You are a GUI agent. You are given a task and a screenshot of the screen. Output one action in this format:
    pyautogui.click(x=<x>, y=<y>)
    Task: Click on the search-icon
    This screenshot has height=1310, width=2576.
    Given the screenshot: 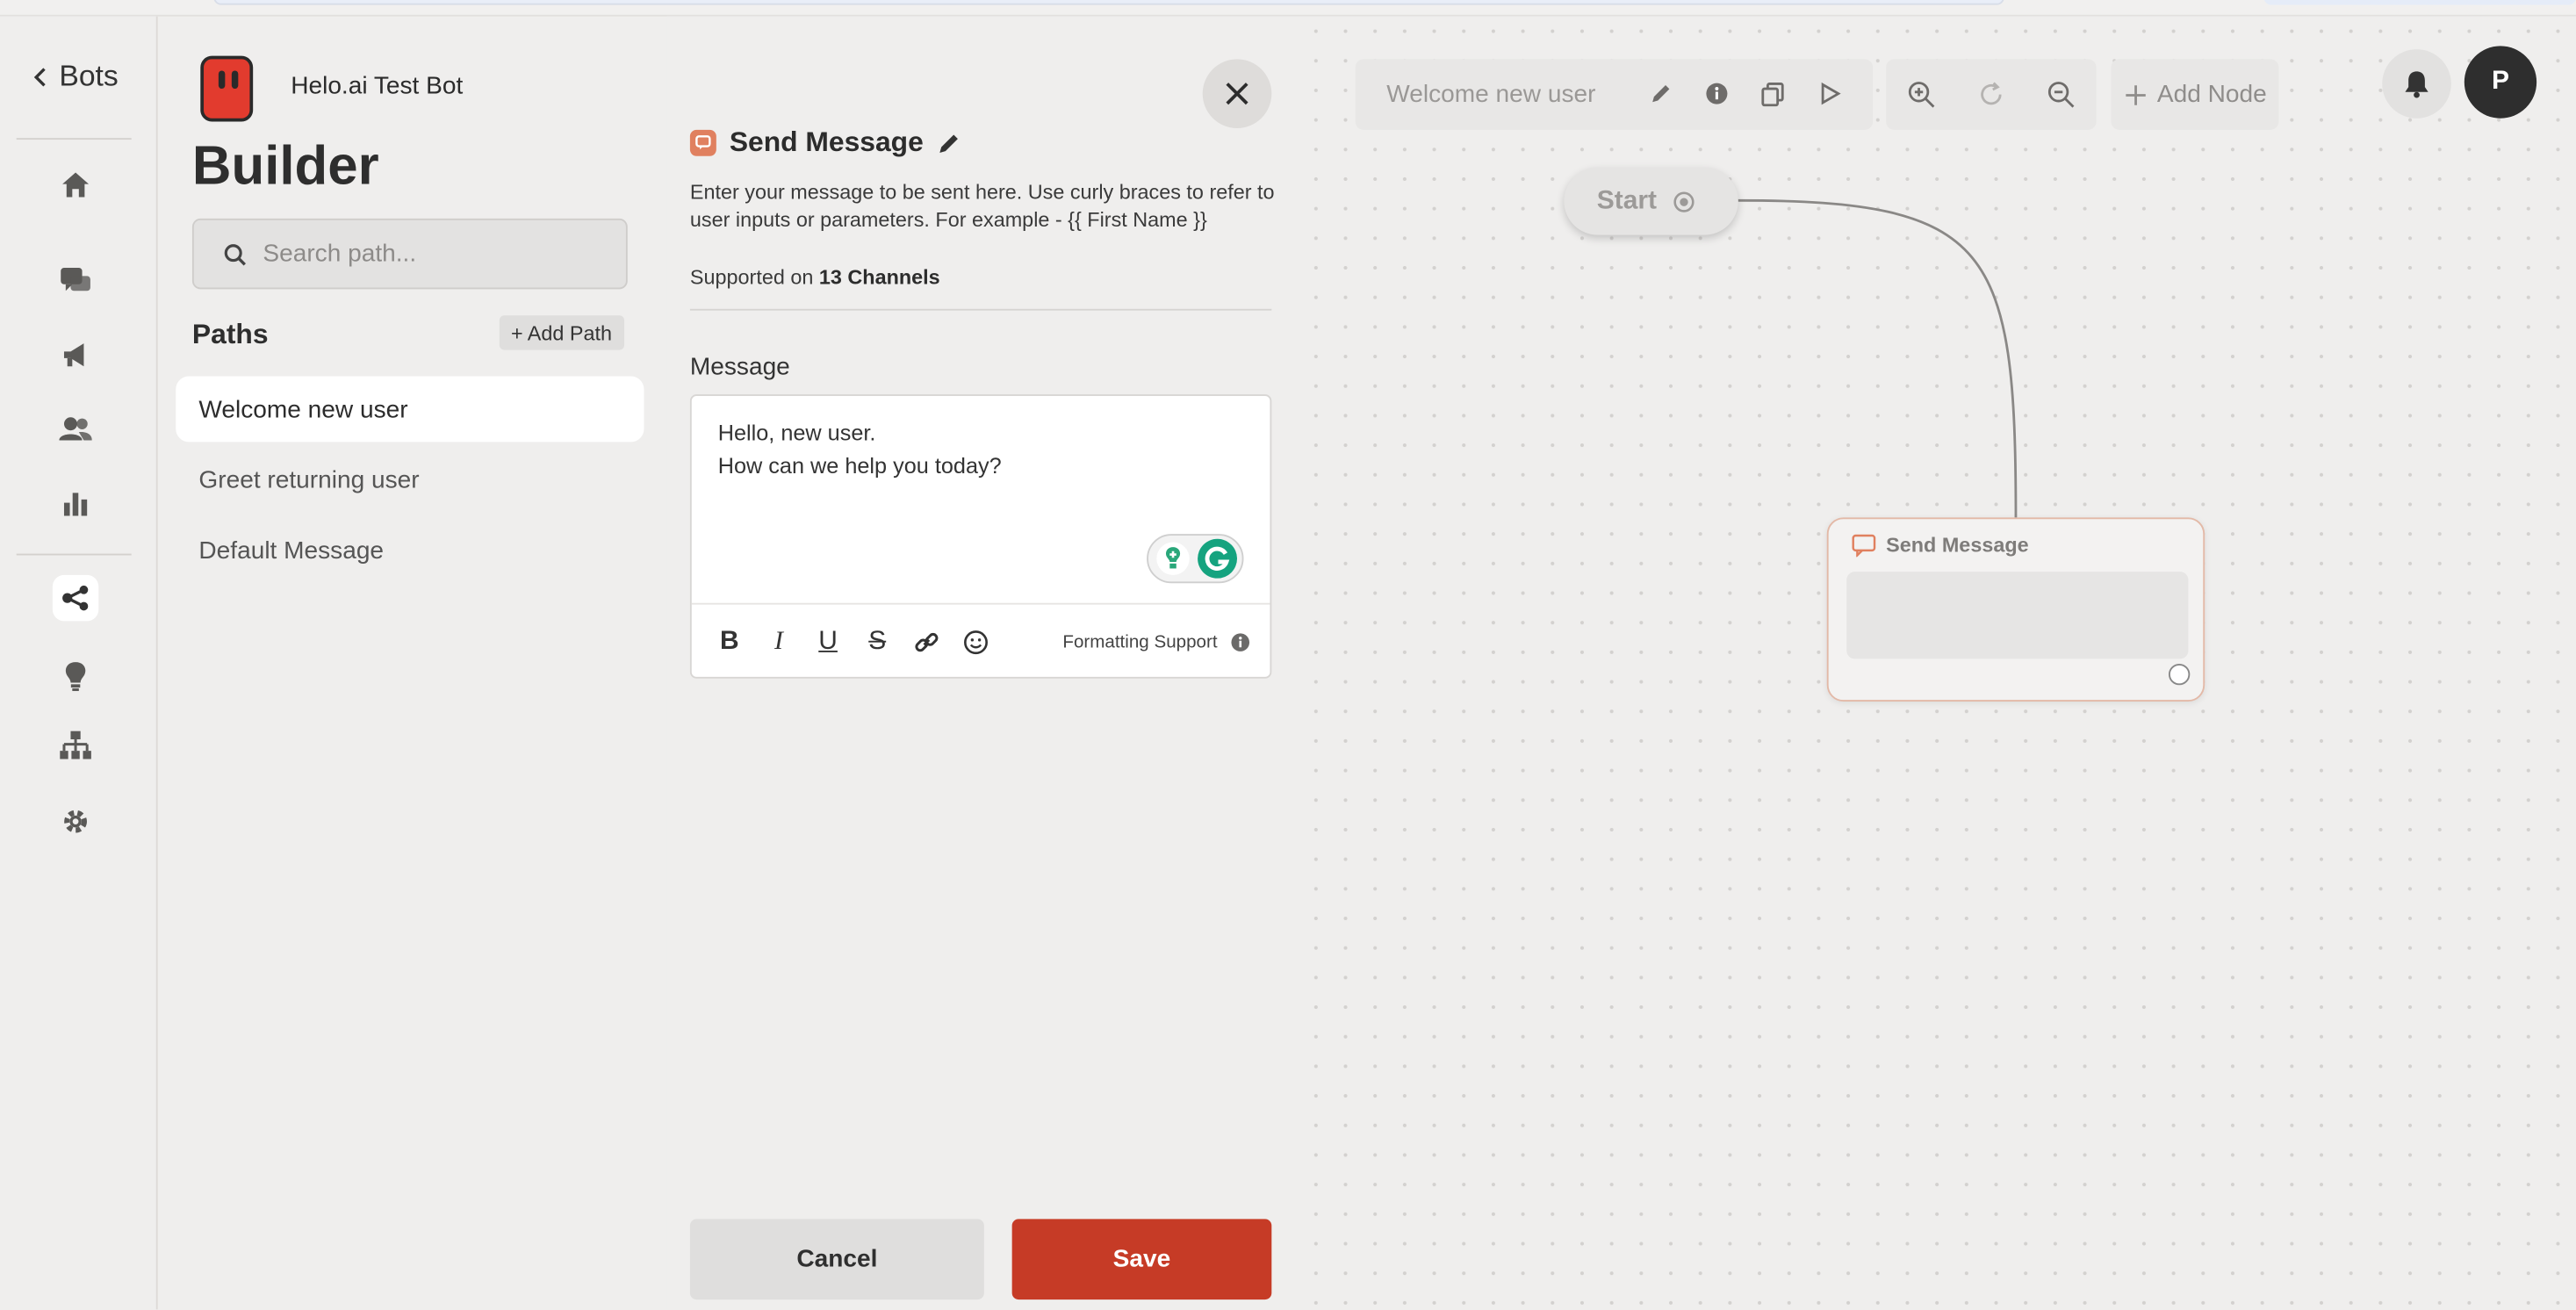 What is the action you would take?
    pyautogui.click(x=235, y=254)
    